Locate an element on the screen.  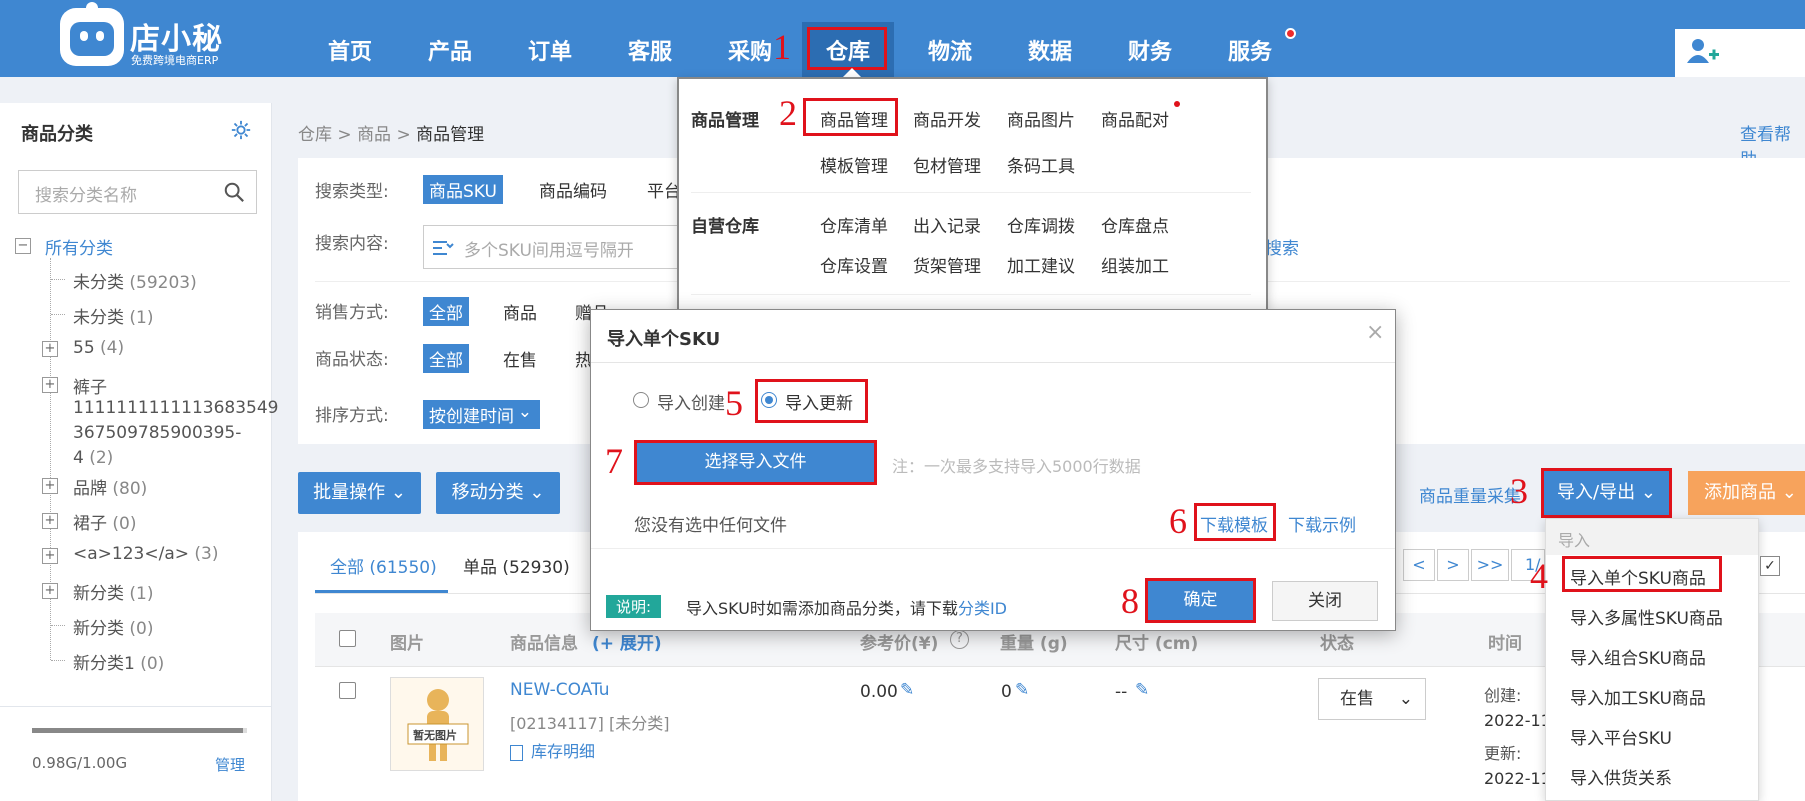
nav-service: 客服 is located at coordinates (650, 50).